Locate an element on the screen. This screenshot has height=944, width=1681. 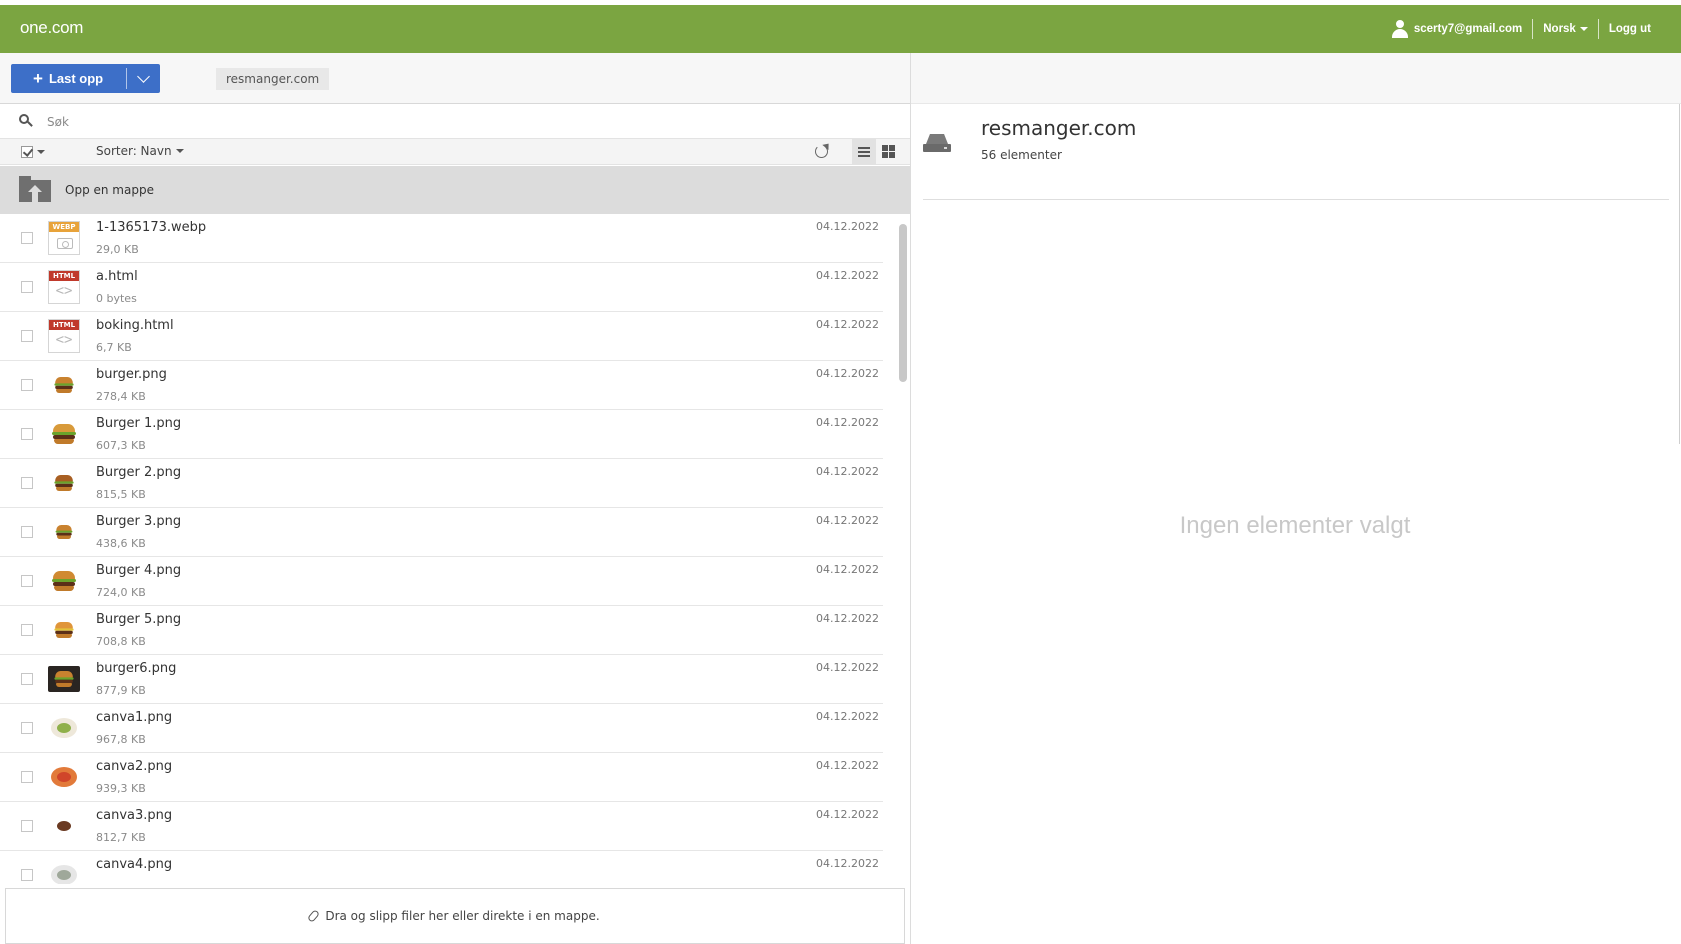
file-name: Burger 2.png is located at coordinates (139, 472).